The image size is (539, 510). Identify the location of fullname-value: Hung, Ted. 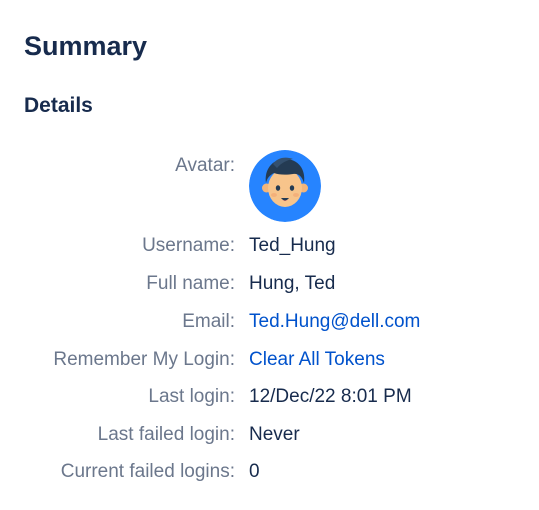
(292, 283).